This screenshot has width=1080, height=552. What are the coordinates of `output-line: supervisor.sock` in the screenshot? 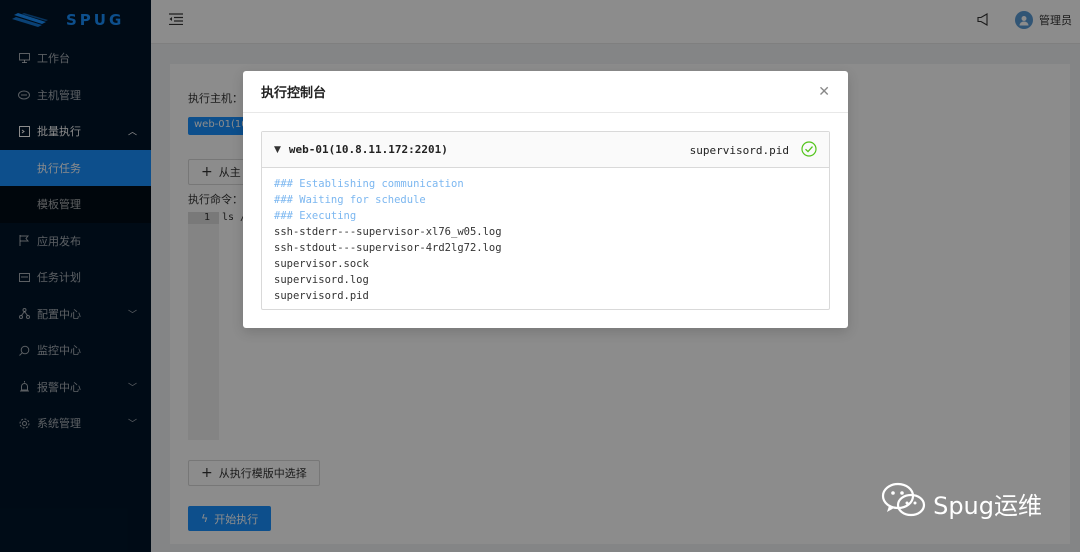 It's located at (321, 264).